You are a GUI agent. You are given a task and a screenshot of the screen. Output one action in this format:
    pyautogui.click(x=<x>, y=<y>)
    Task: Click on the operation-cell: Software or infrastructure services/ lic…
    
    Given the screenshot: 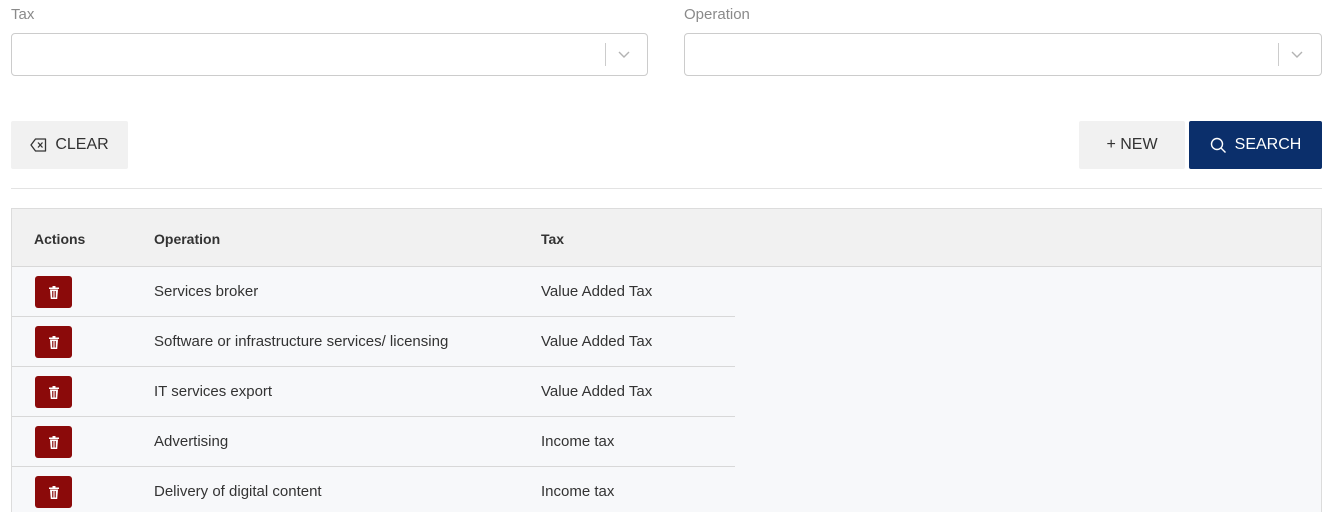 What is the action you would take?
    pyautogui.click(x=301, y=341)
    